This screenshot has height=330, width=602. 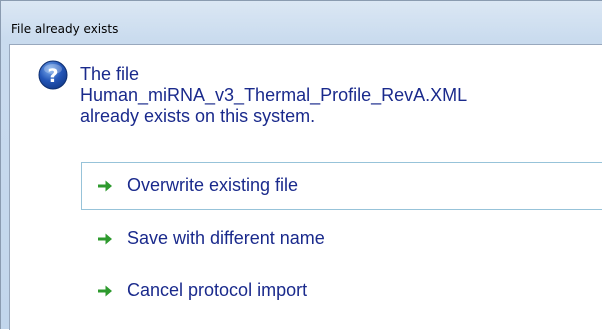 What do you see at coordinates (110, 74) in the screenshot?
I see `message-line-1: The file` at bounding box center [110, 74].